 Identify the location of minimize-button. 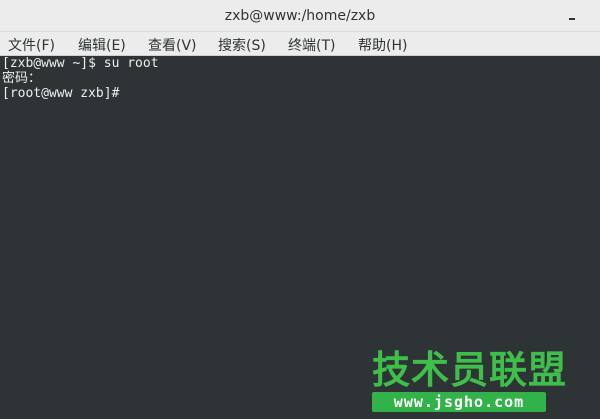
(573, 15).